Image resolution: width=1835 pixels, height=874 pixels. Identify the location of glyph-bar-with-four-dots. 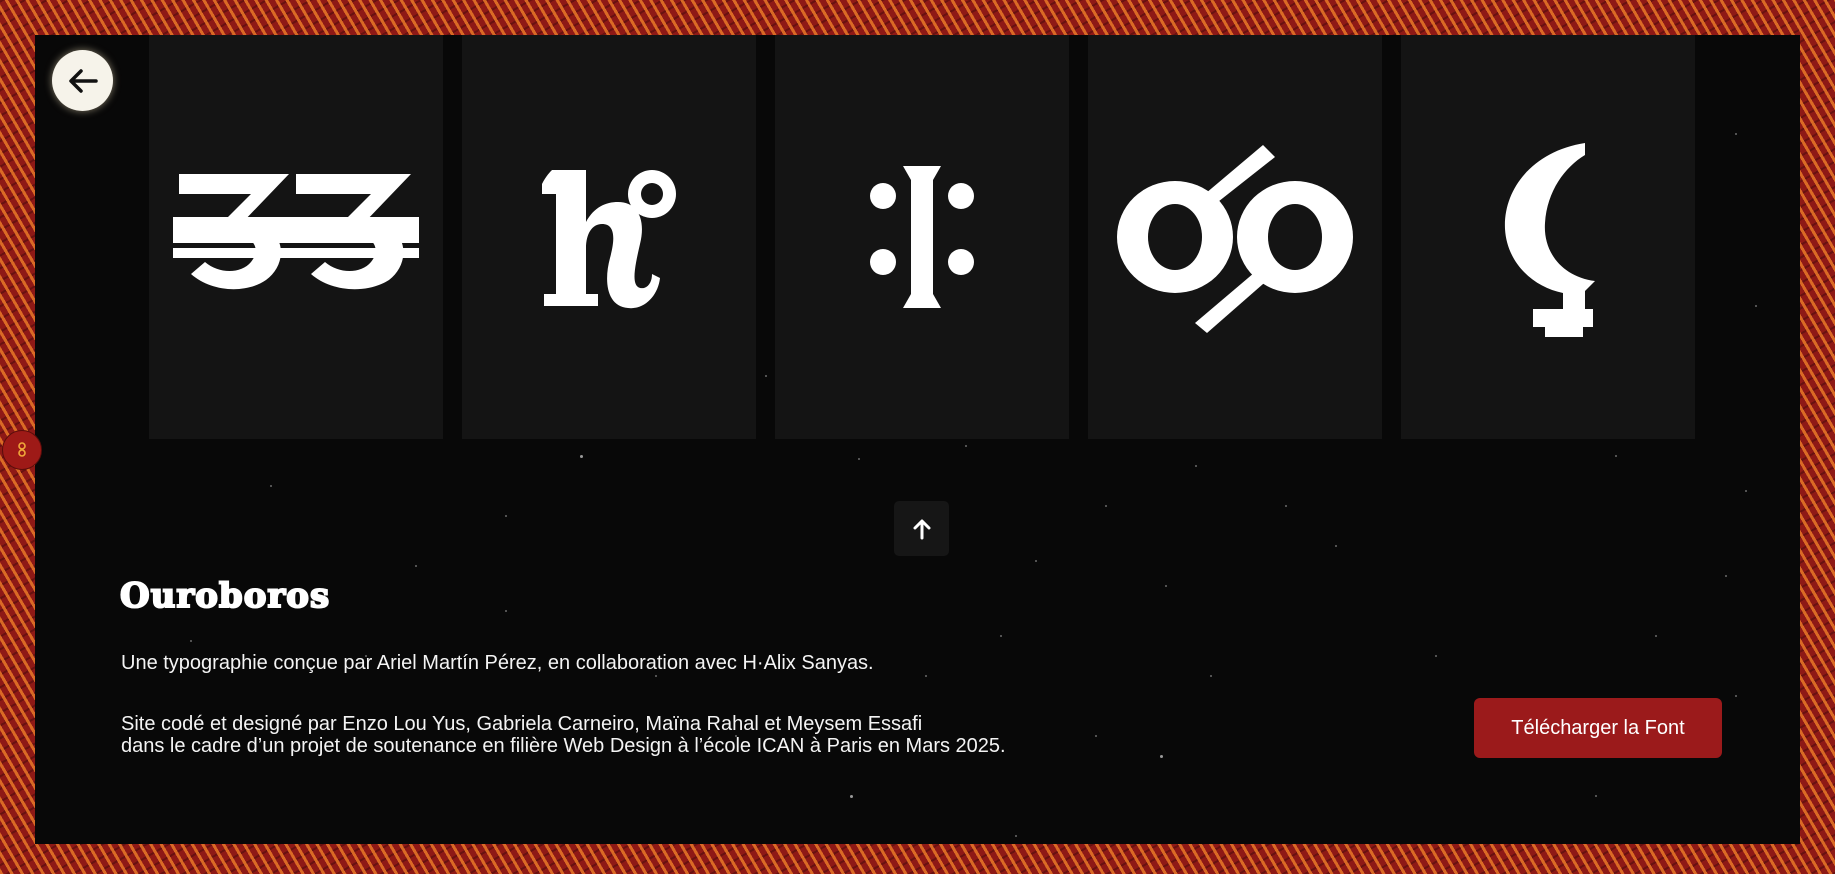
(922, 237).